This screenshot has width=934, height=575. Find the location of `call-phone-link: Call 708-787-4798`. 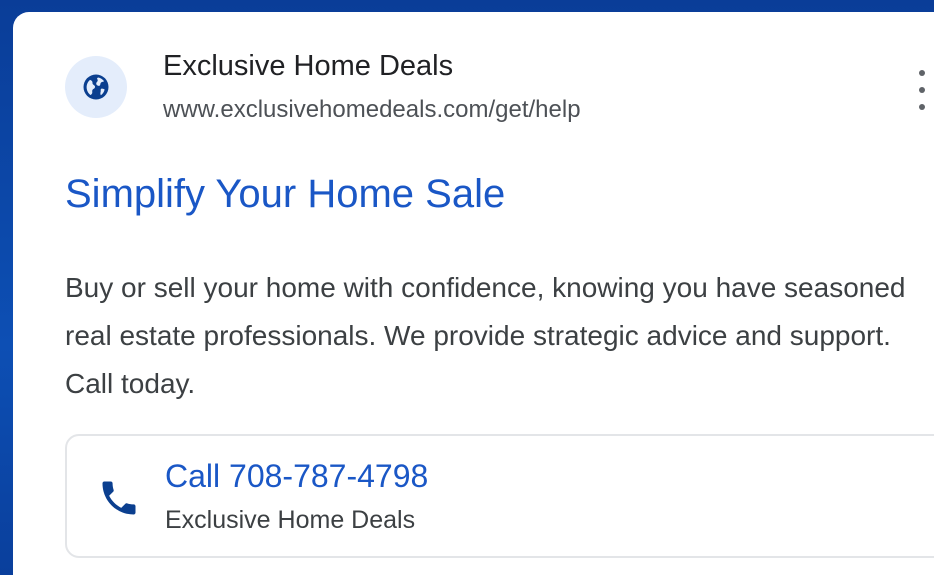

call-phone-link: Call 708-787-4798 is located at coordinates (296, 476).